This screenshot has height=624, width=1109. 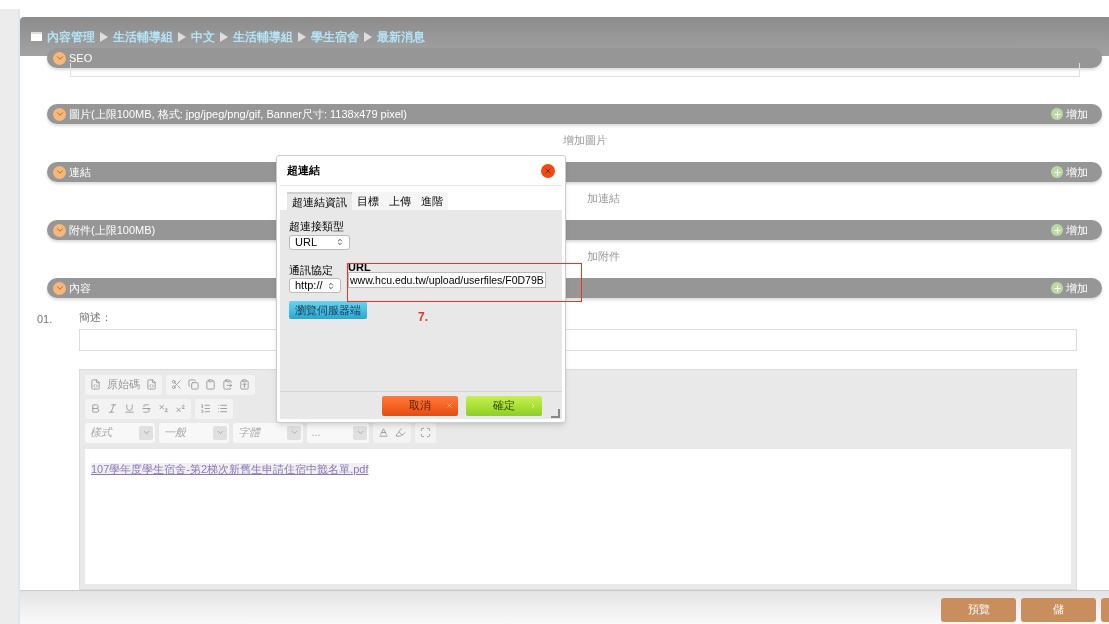 What do you see at coordinates (203, 36) in the screenshot?
I see `breadcrumb-link: 中文` at bounding box center [203, 36].